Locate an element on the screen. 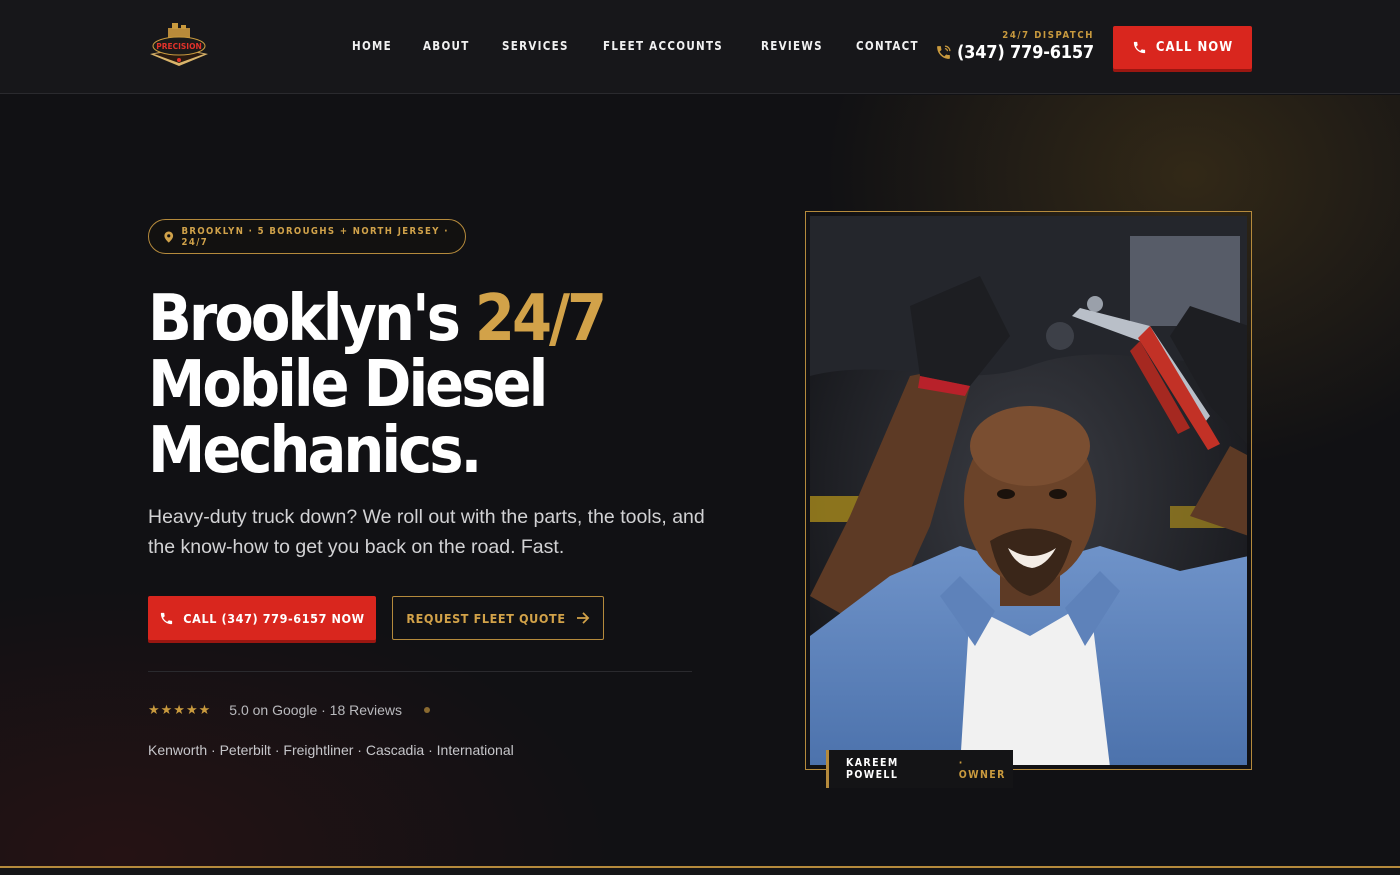 The height and width of the screenshot is (875, 1400). dispatch-label: 24/7 DISPATCH is located at coordinates (1048, 35).